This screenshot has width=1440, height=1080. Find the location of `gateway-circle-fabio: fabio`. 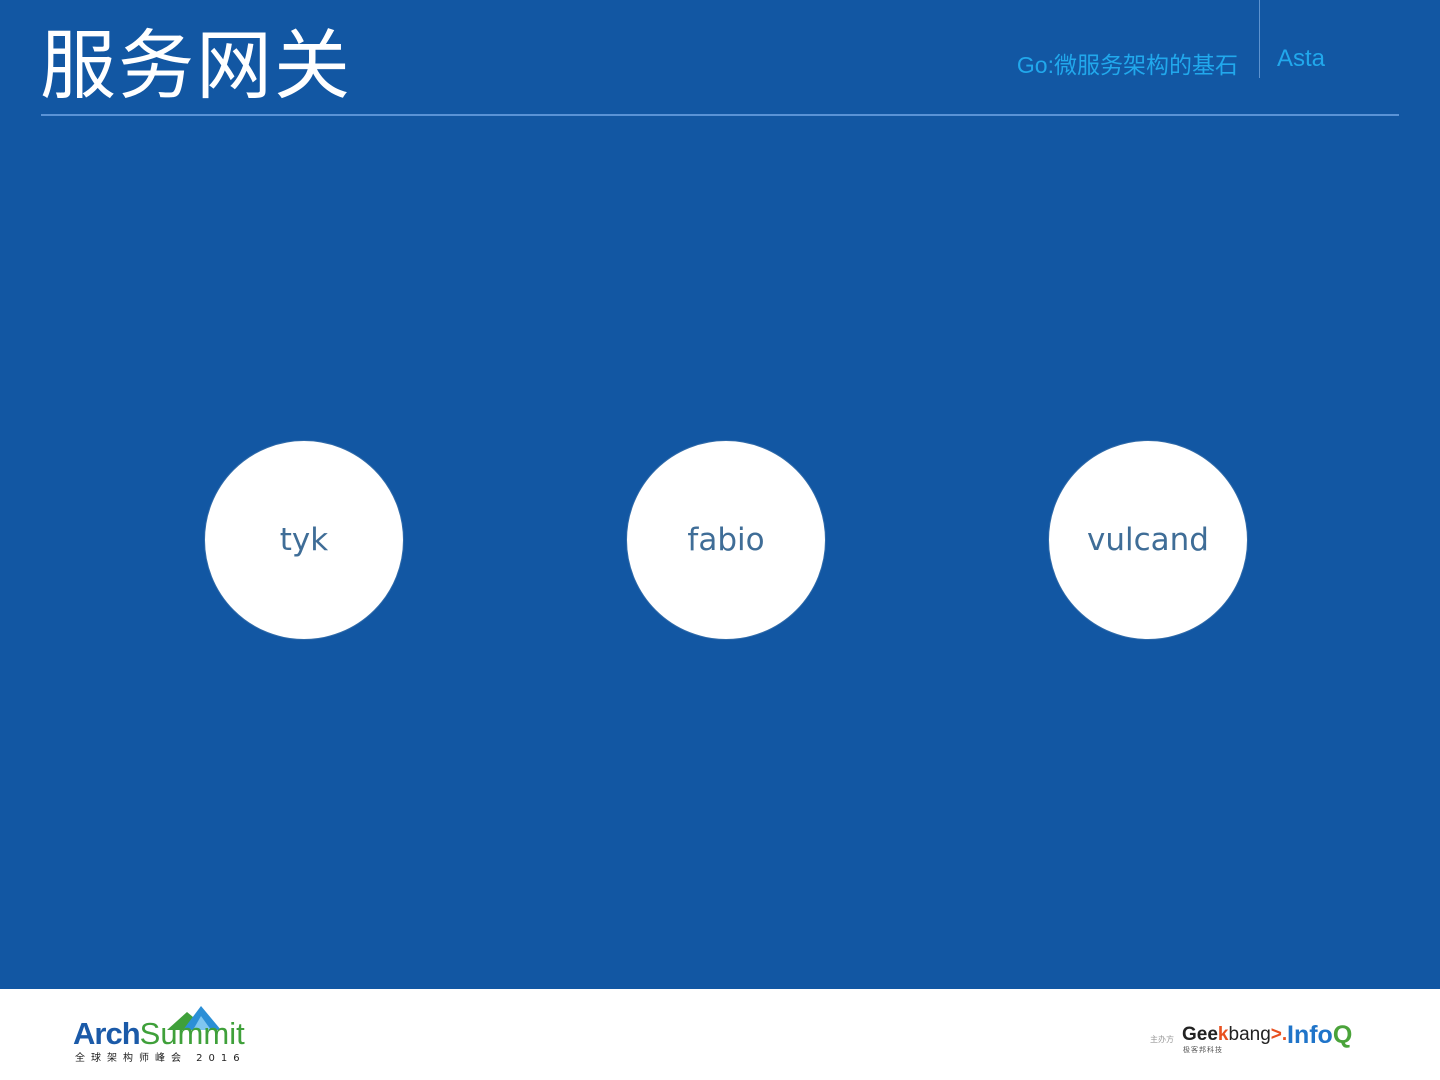

gateway-circle-fabio: fabio is located at coordinates (726, 540).